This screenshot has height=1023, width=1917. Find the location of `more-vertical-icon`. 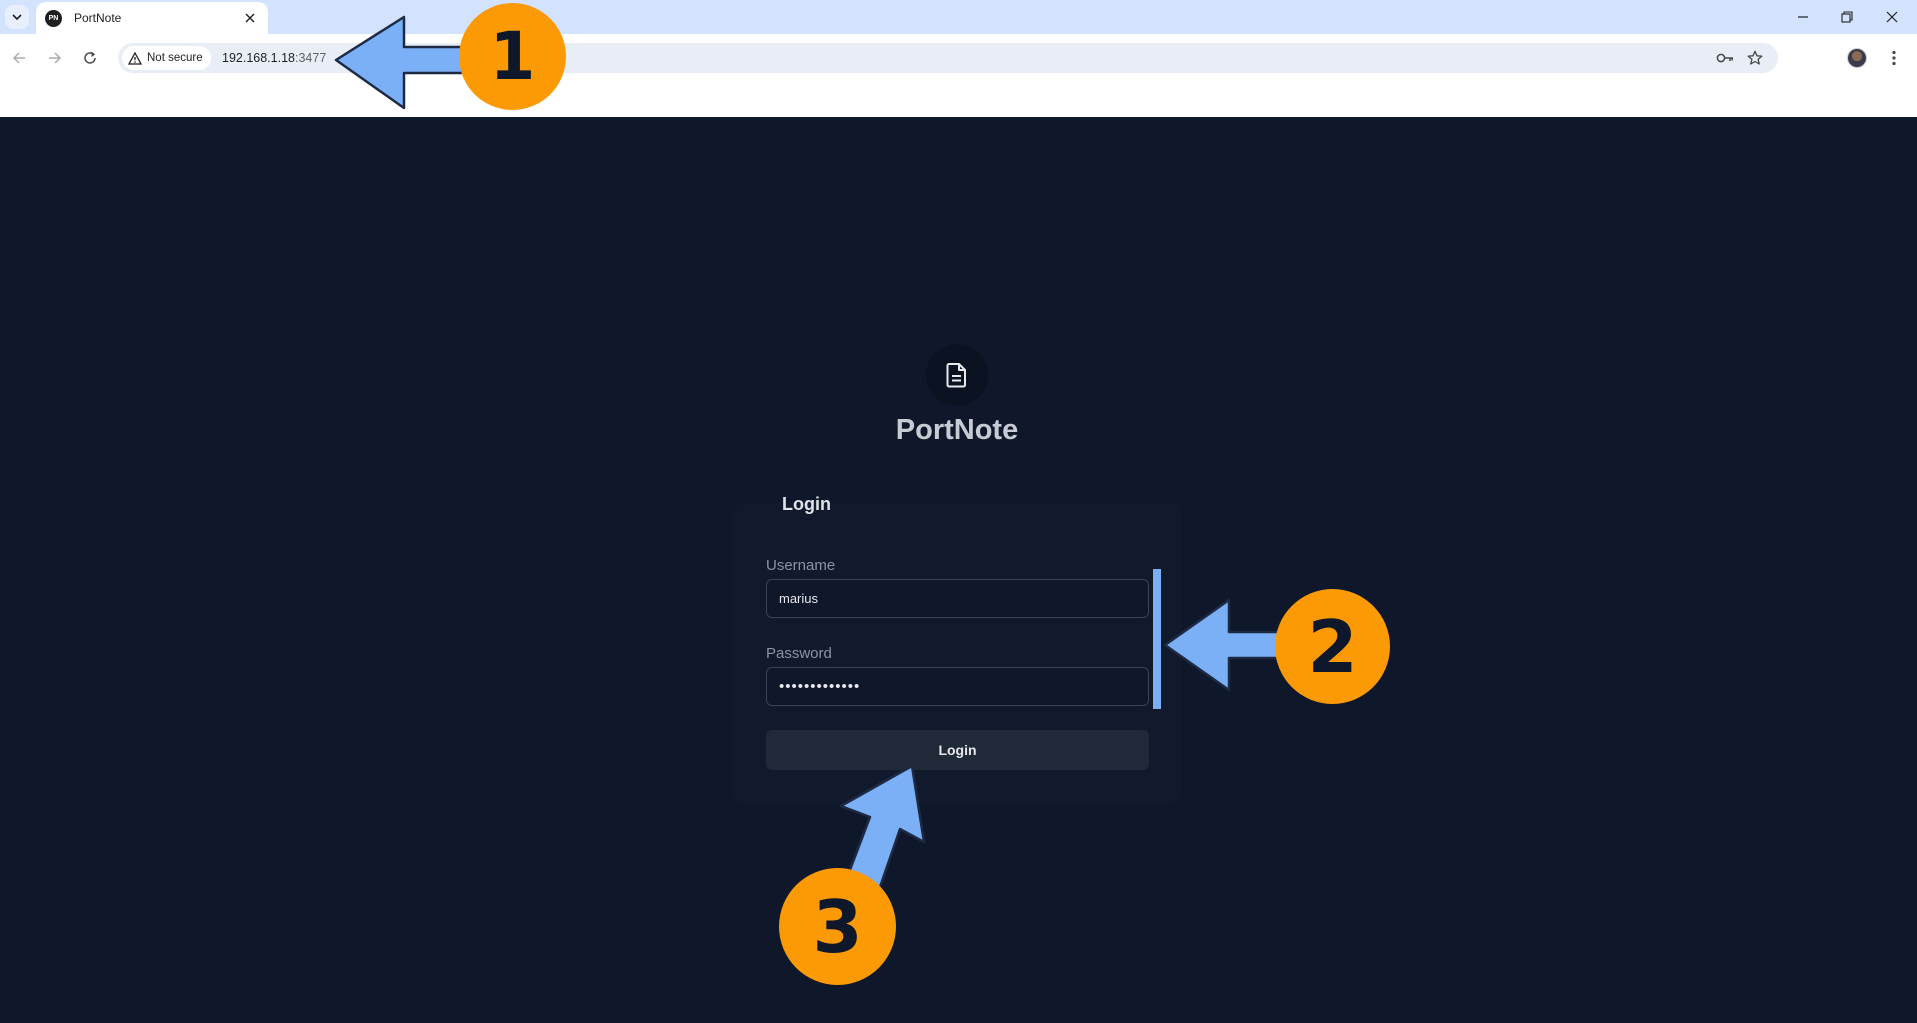

more-vertical-icon is located at coordinates (1894, 58).